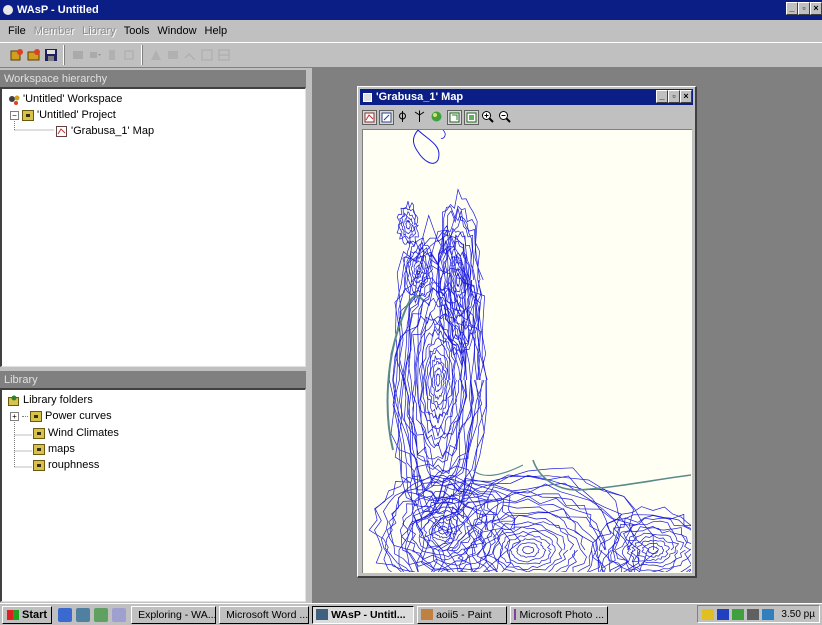 This screenshot has width=822, height=625. What do you see at coordinates (386, 117) in the screenshot?
I see `map-edit-tool-icon` at bounding box center [386, 117].